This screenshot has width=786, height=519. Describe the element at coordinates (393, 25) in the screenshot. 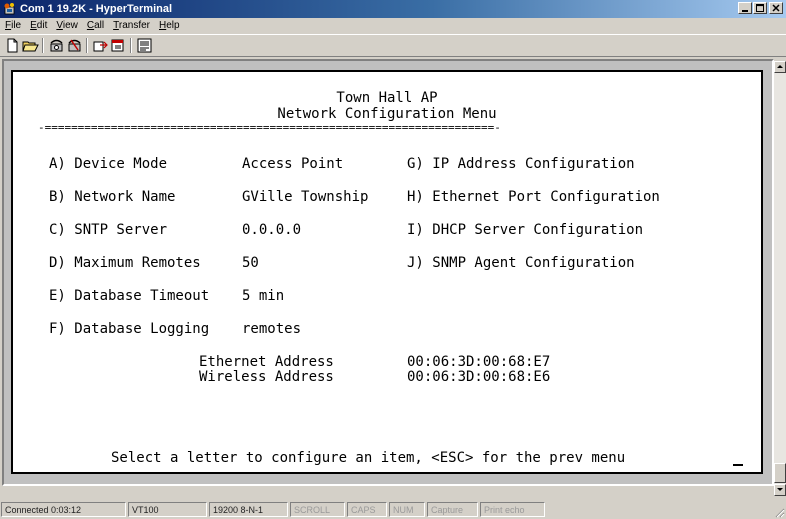

I see `menu-bar: File Edit View Call Transfer Help` at that location.